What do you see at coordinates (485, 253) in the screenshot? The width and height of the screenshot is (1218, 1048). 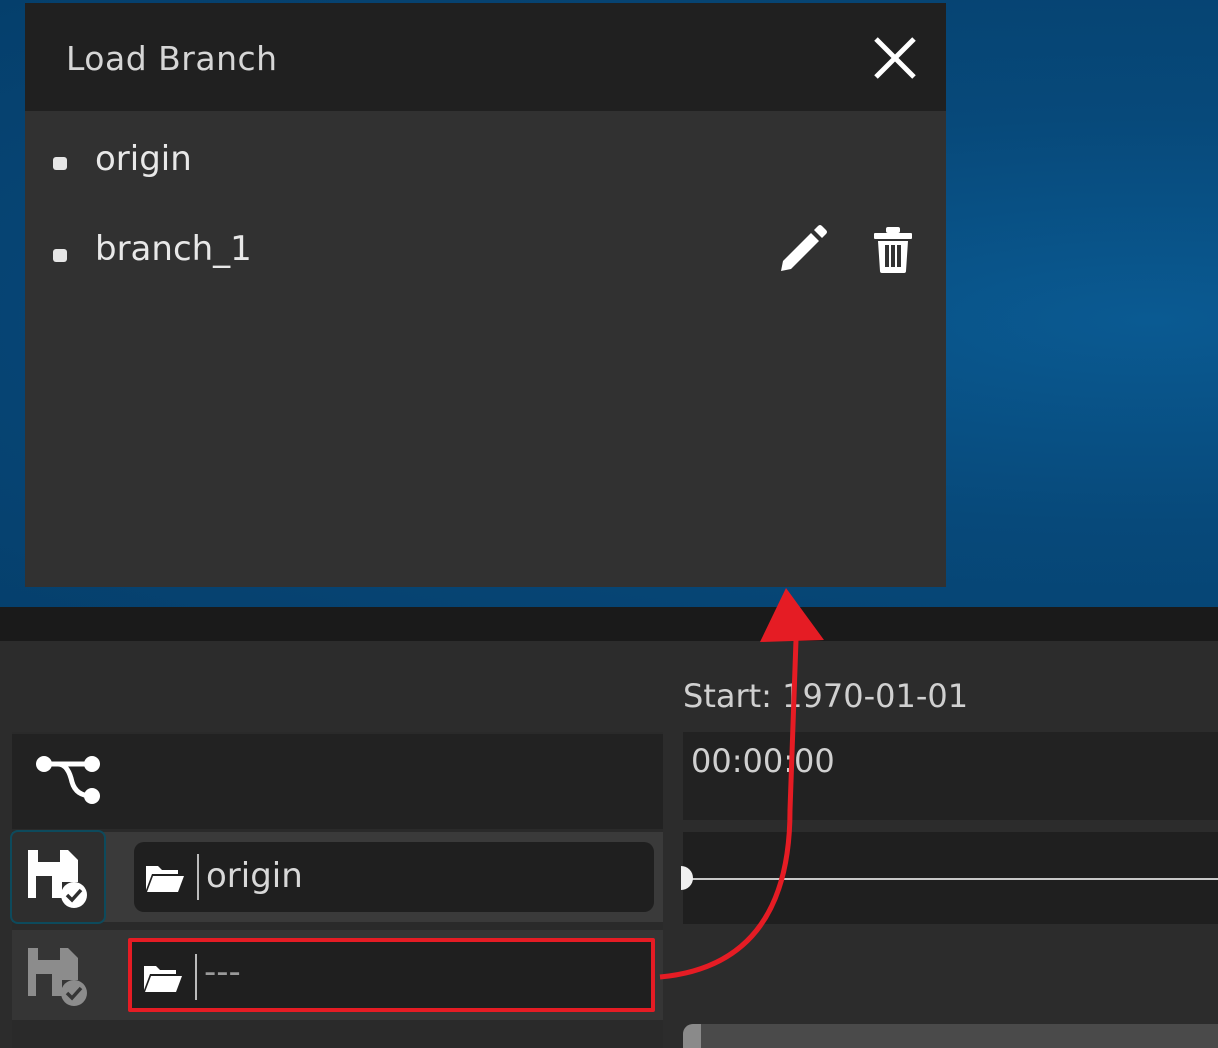 I see `branch-item-branch-1: branch_1` at bounding box center [485, 253].